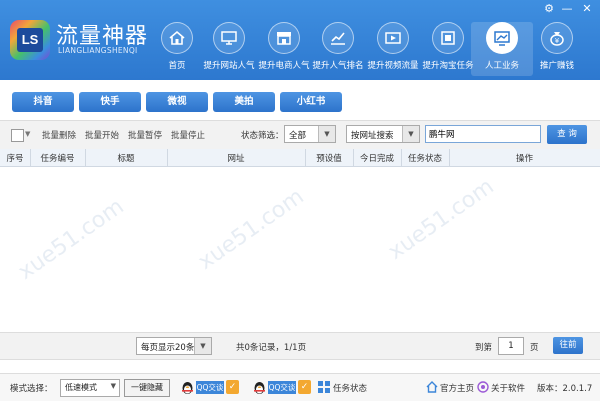 The width and height of the screenshot is (600, 401). I want to click on monitor-icon, so click(229, 38).